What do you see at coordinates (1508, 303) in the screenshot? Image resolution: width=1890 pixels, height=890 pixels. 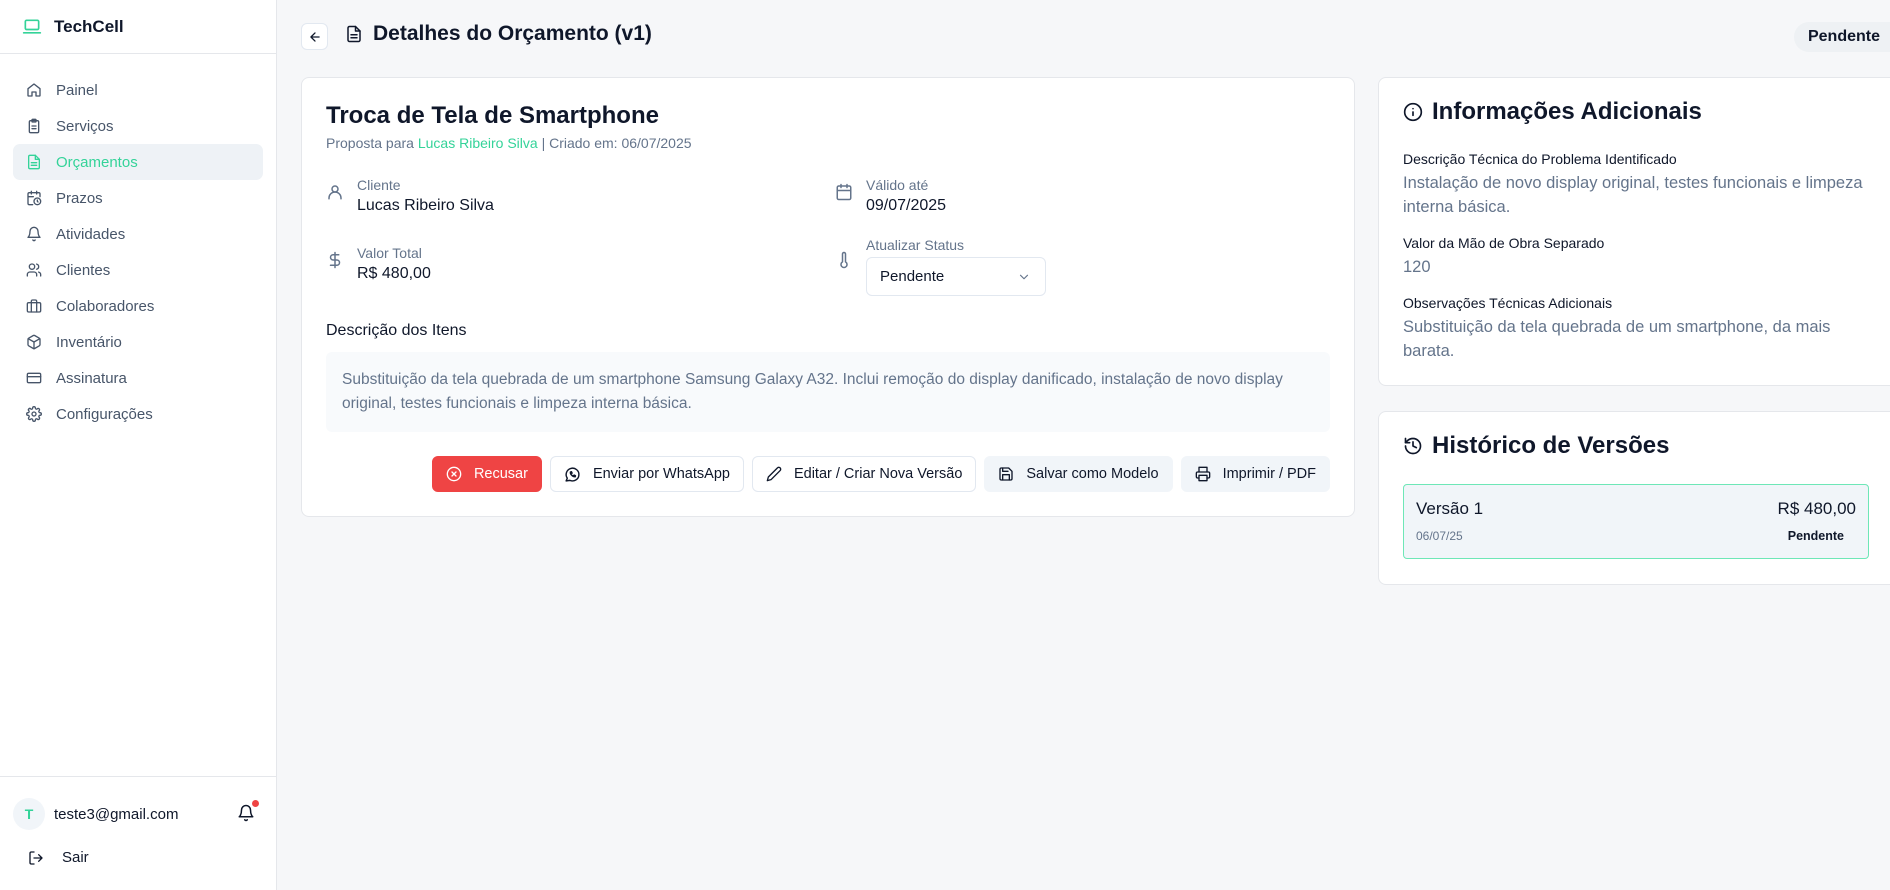 I see `notes-label: Observações Técnicas Adicionais` at bounding box center [1508, 303].